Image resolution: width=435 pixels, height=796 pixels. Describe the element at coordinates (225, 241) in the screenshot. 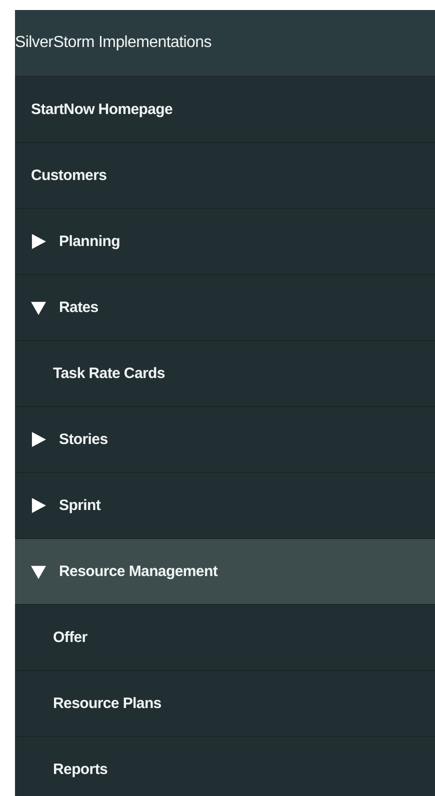

I see `nav-item: Planning` at that location.